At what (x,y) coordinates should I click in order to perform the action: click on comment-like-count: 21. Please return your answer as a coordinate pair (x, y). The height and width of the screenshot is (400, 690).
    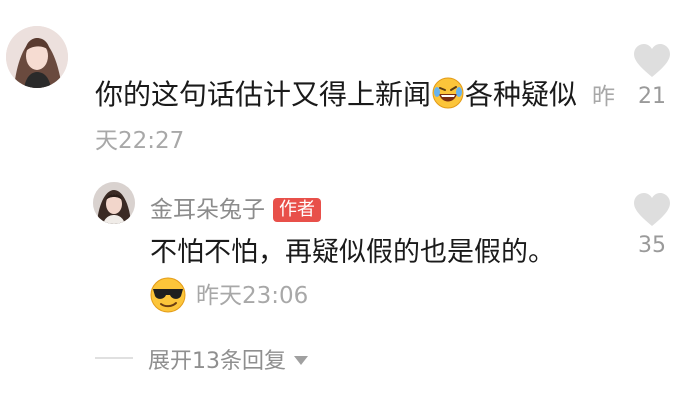
    Looking at the image, I should click on (652, 96).